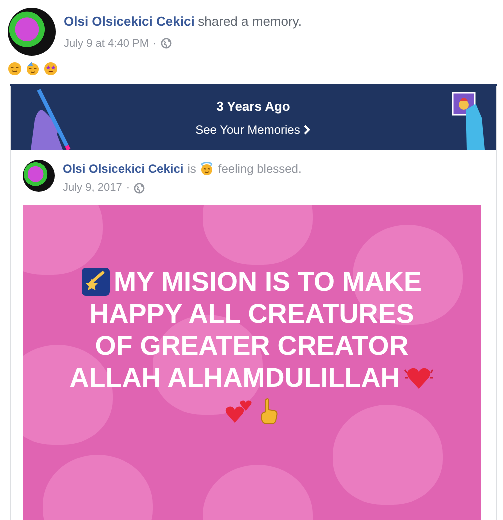 Image resolution: width=503 pixels, height=520 pixels. I want to click on feeling-text: feeling blessed., so click(260, 169).